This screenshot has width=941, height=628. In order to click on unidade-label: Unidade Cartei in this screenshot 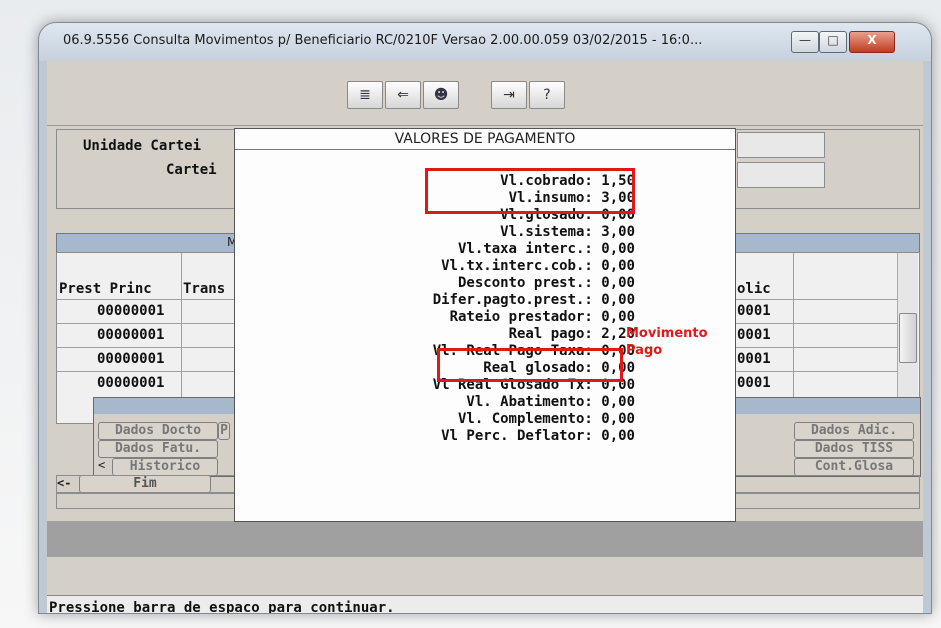, I will do `click(142, 146)`.